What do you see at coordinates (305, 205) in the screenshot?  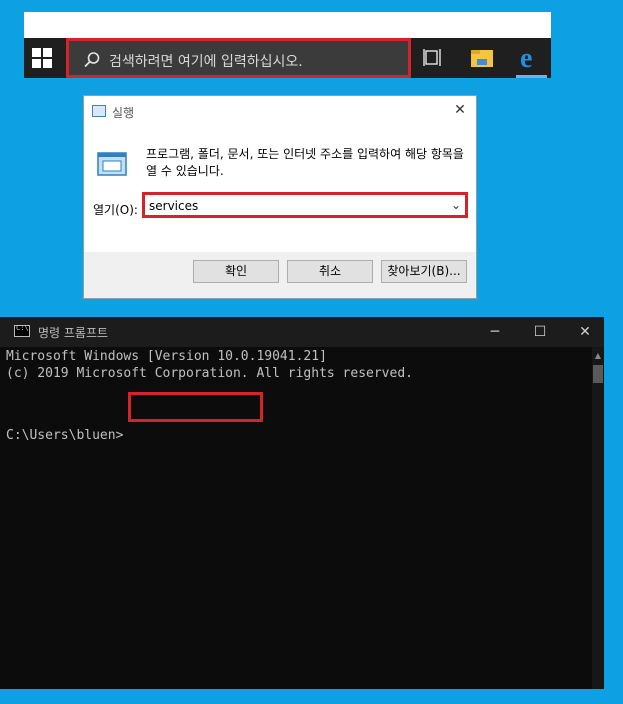 I see `open-input: services ⌄` at bounding box center [305, 205].